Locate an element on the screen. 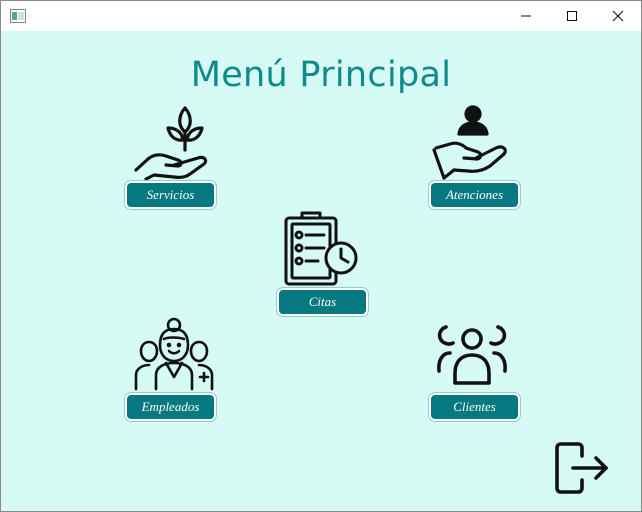  close-button is located at coordinates (618, 16).